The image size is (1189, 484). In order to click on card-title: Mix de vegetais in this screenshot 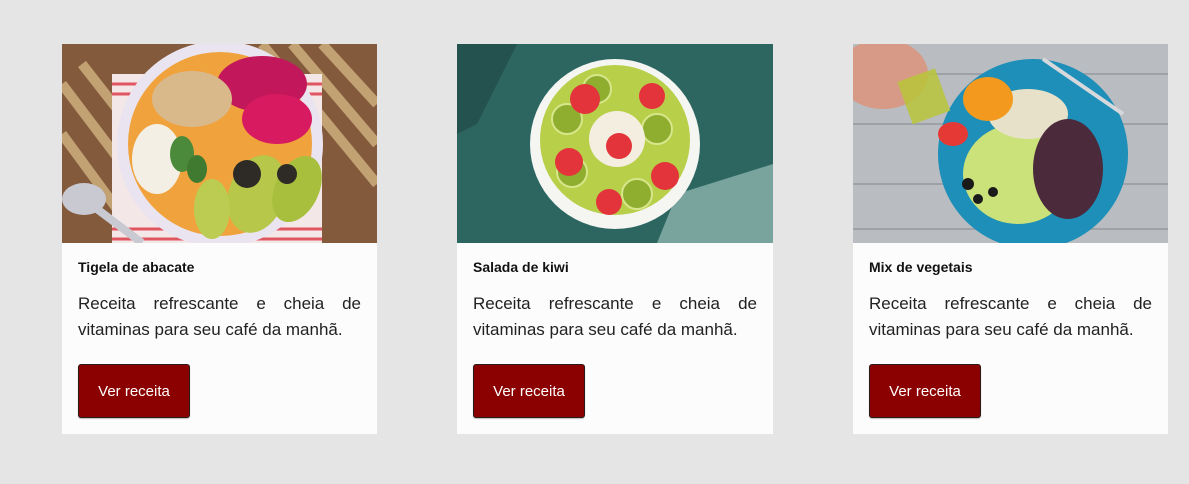, I will do `click(921, 267)`.